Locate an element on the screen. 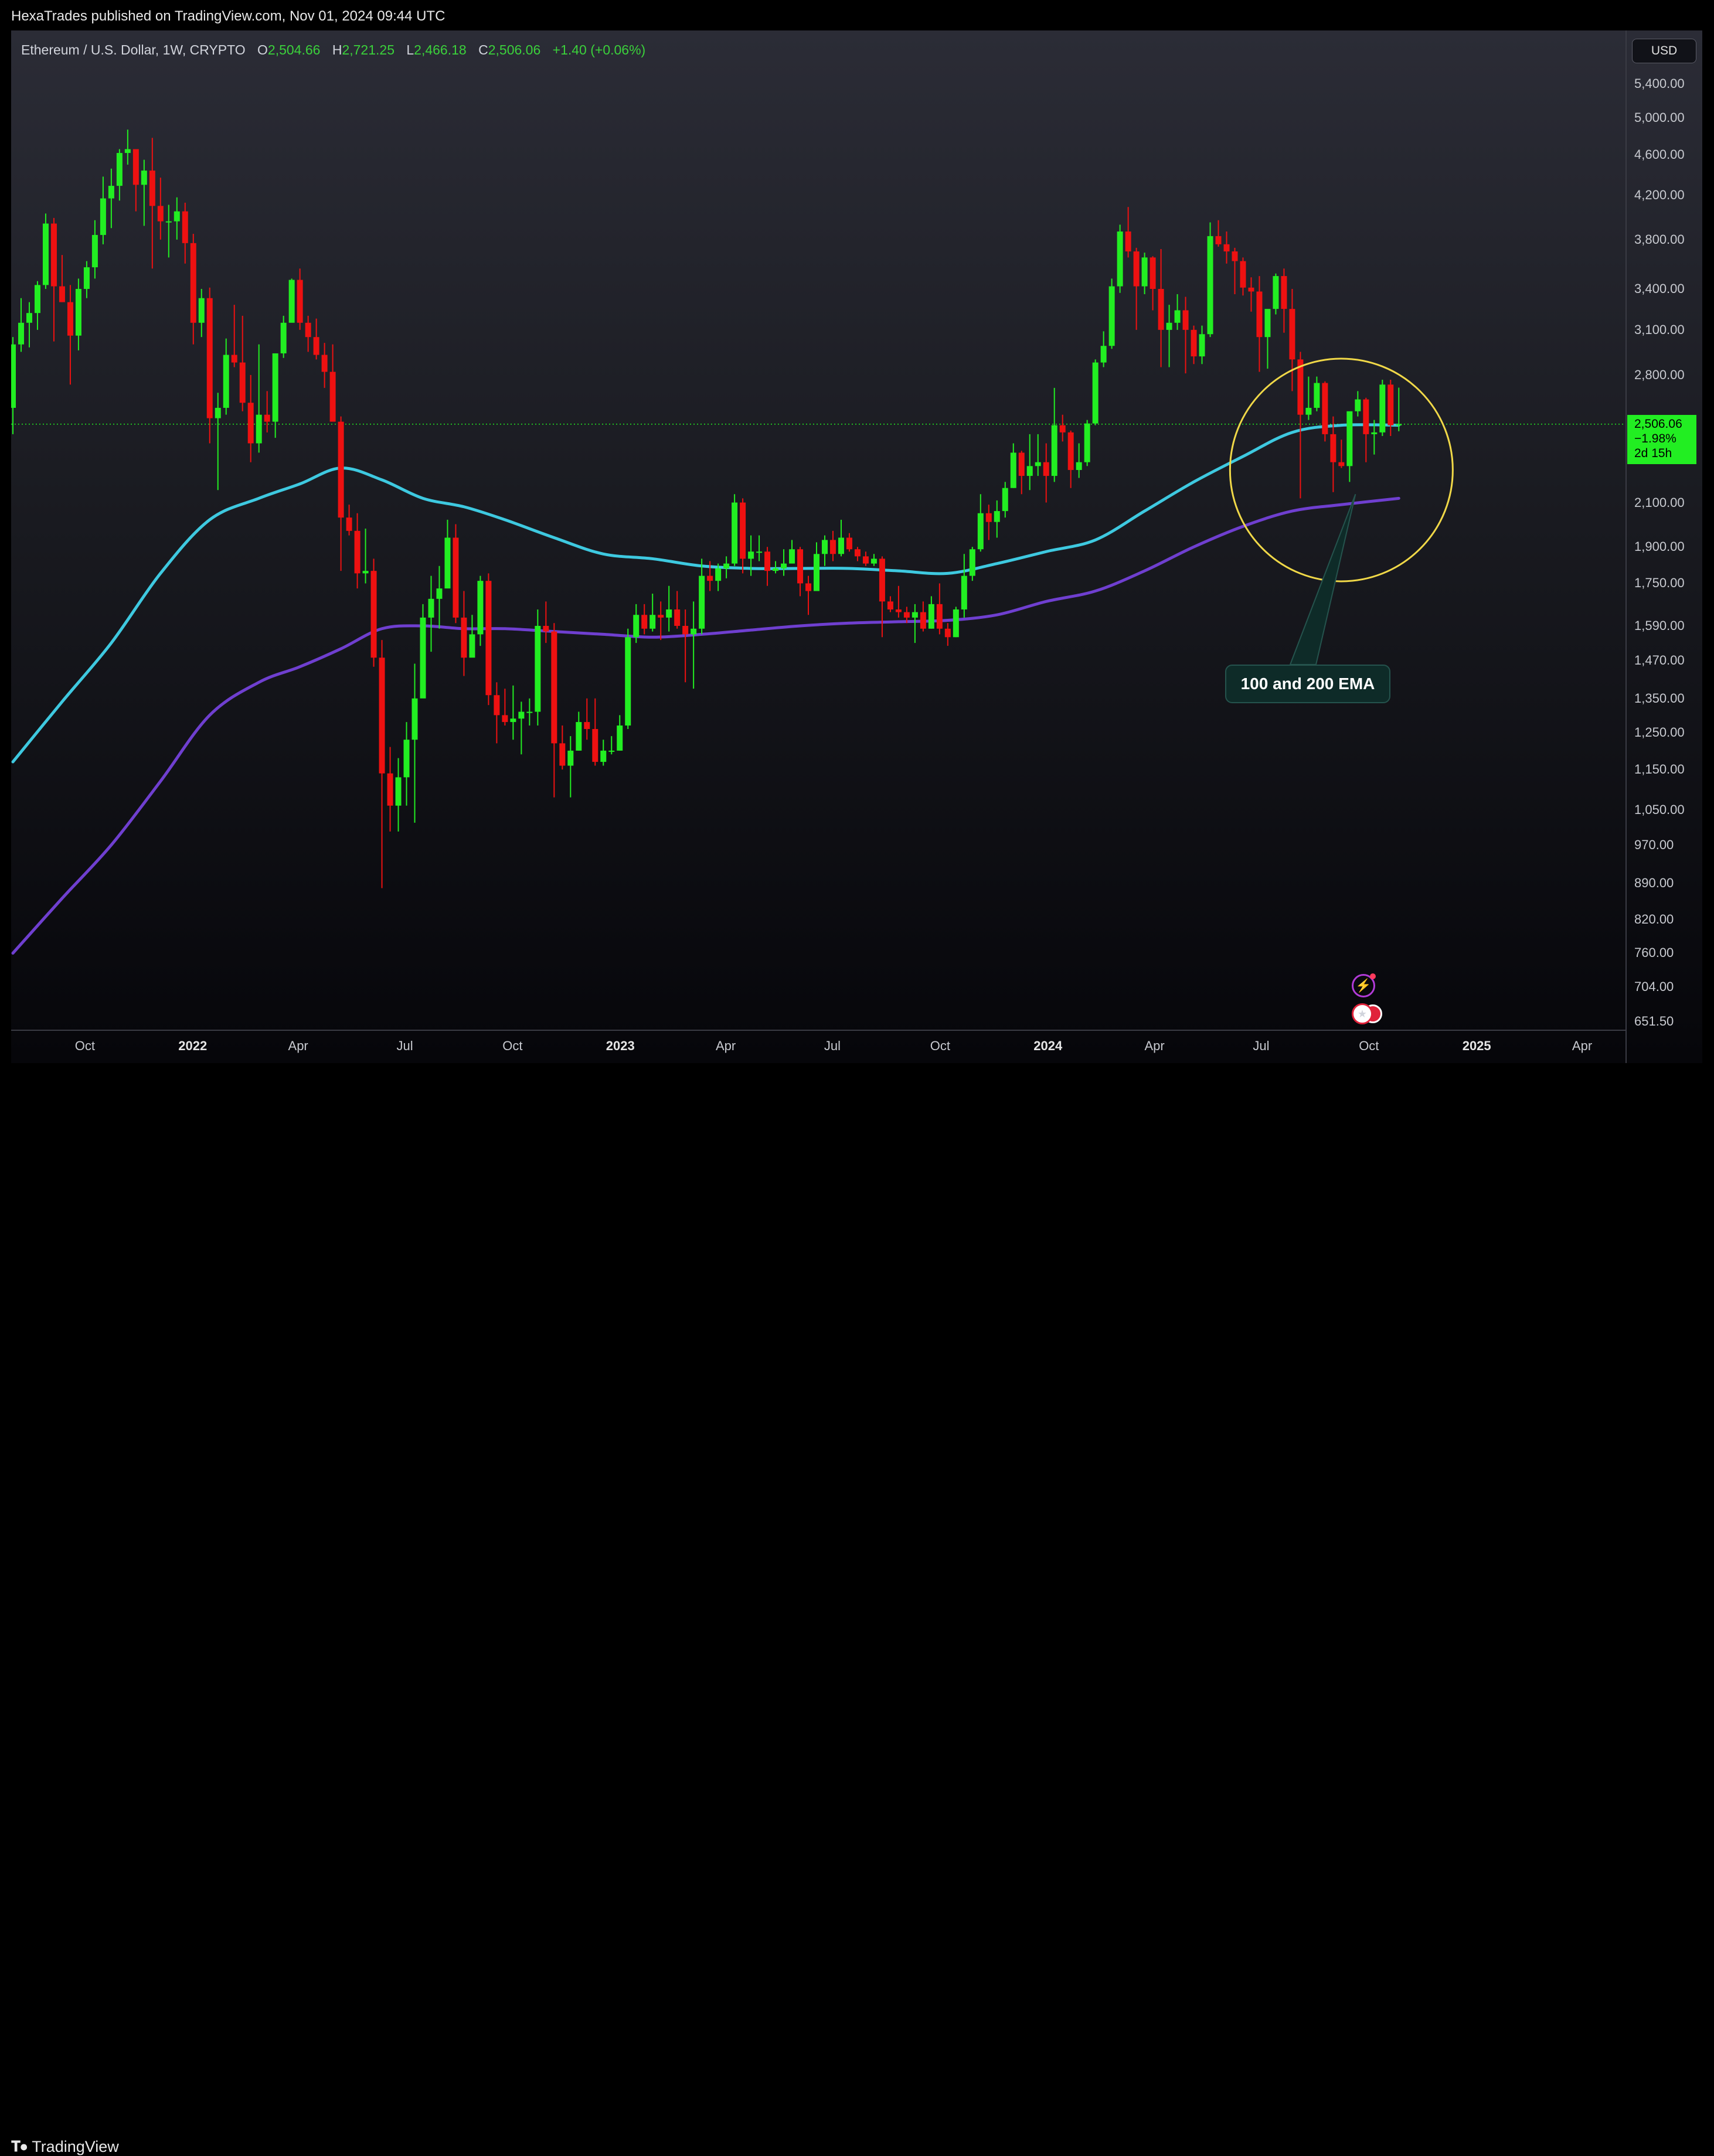 The height and width of the screenshot is (2156, 1714). low-label: L is located at coordinates (410, 49).